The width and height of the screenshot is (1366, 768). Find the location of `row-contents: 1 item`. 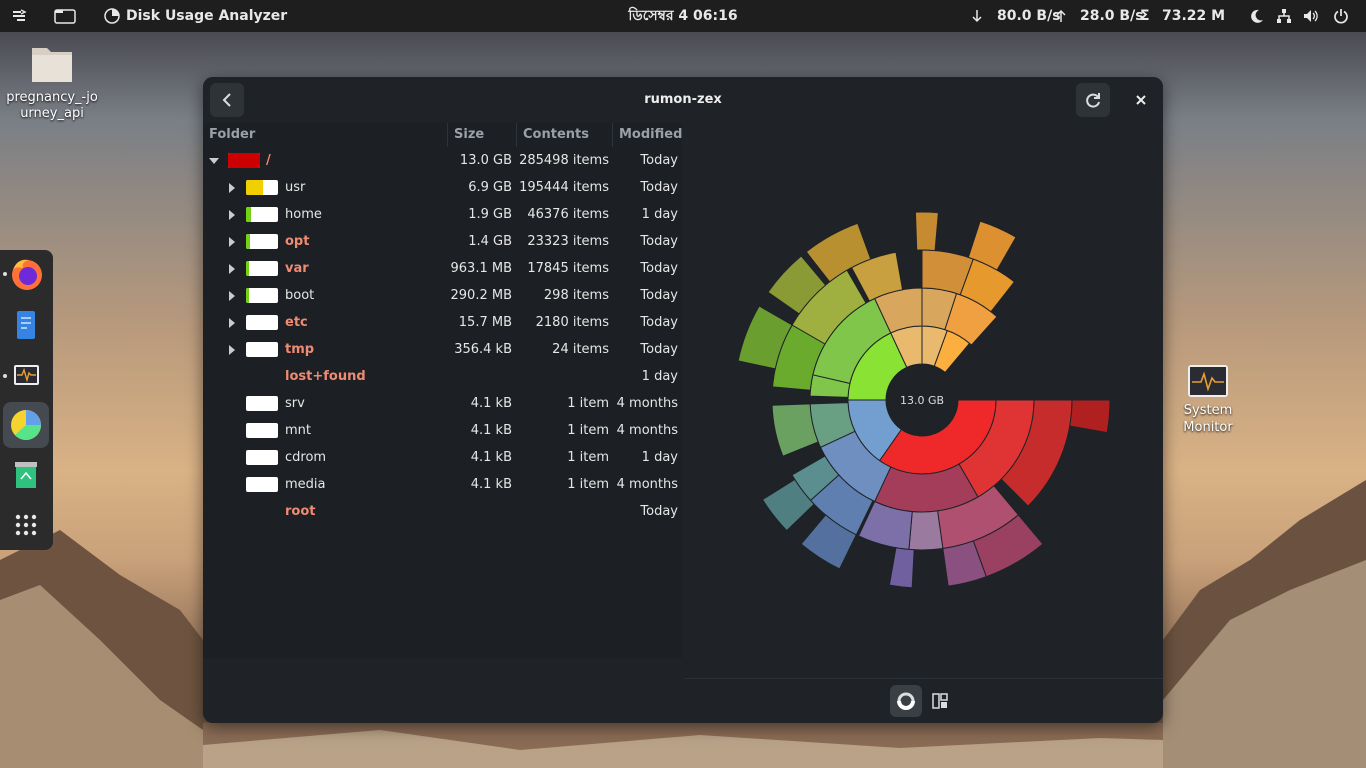

row-contents: 1 item is located at coordinates (588, 484).